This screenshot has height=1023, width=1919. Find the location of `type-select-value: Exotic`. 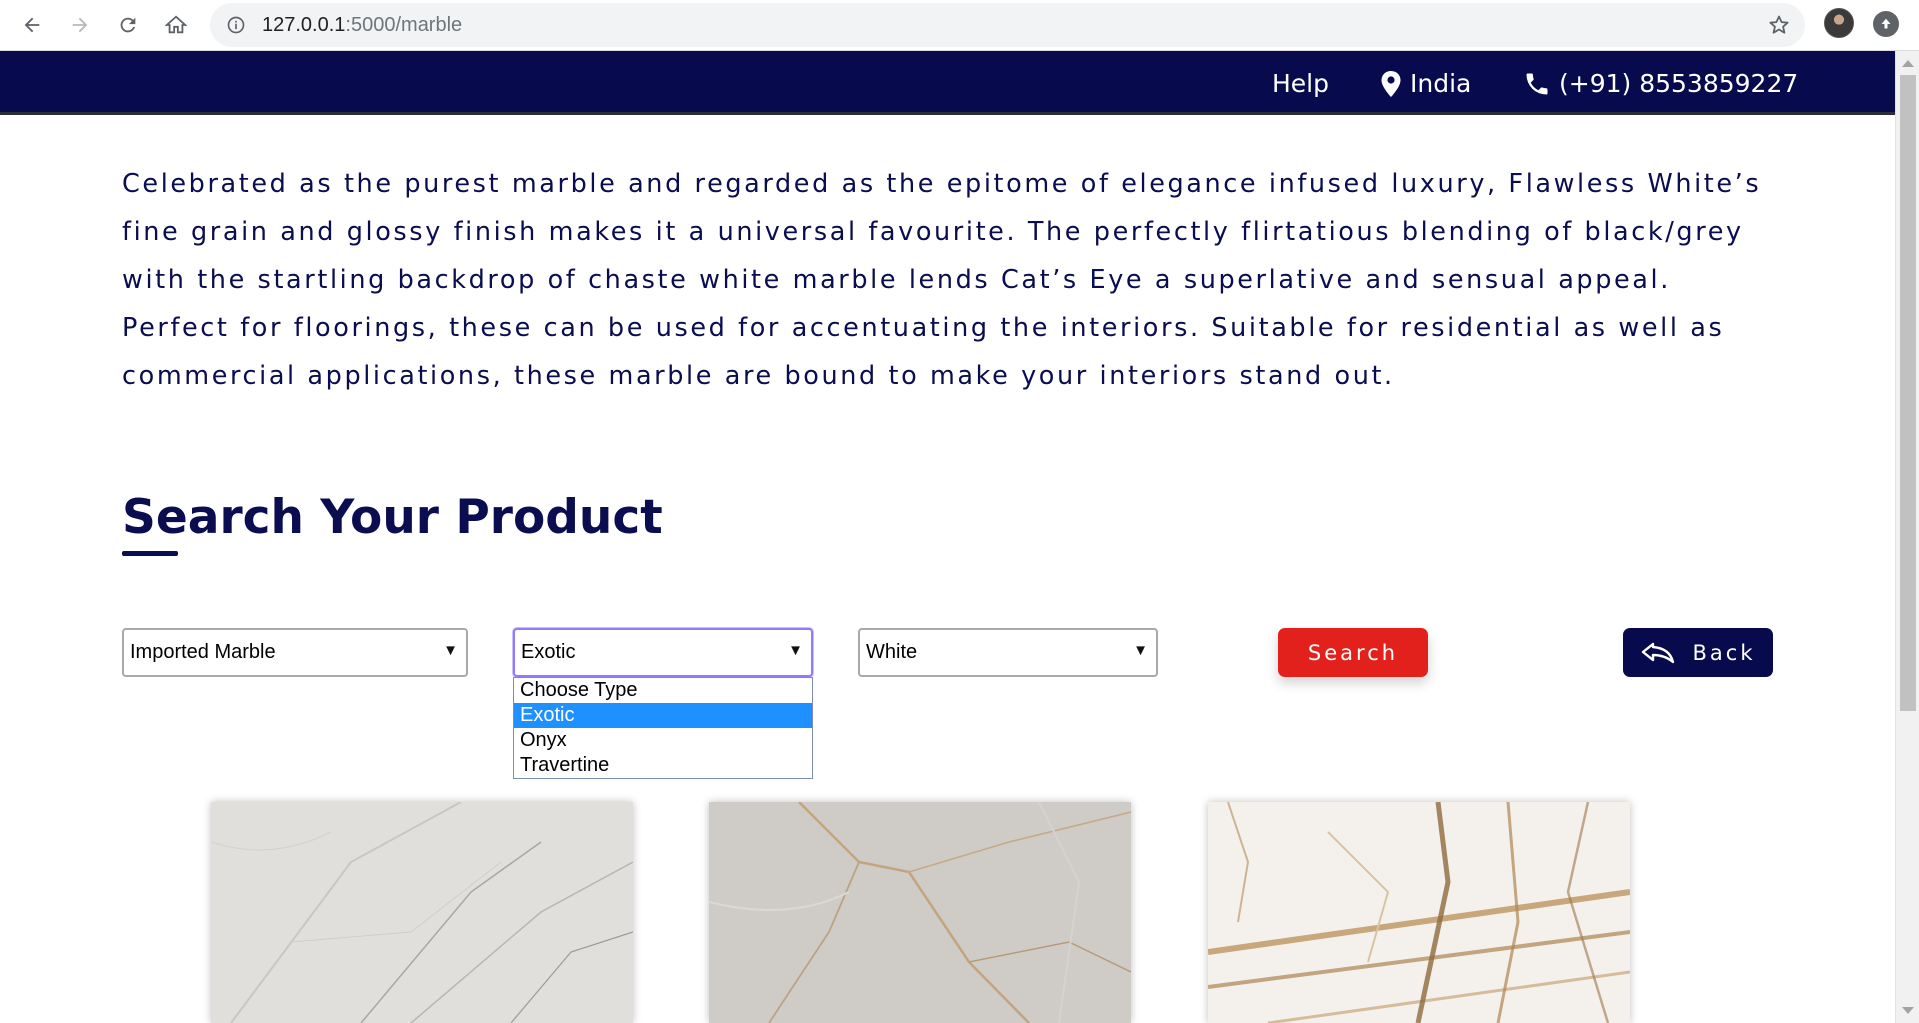

type-select-value: Exotic is located at coordinates (548, 652).